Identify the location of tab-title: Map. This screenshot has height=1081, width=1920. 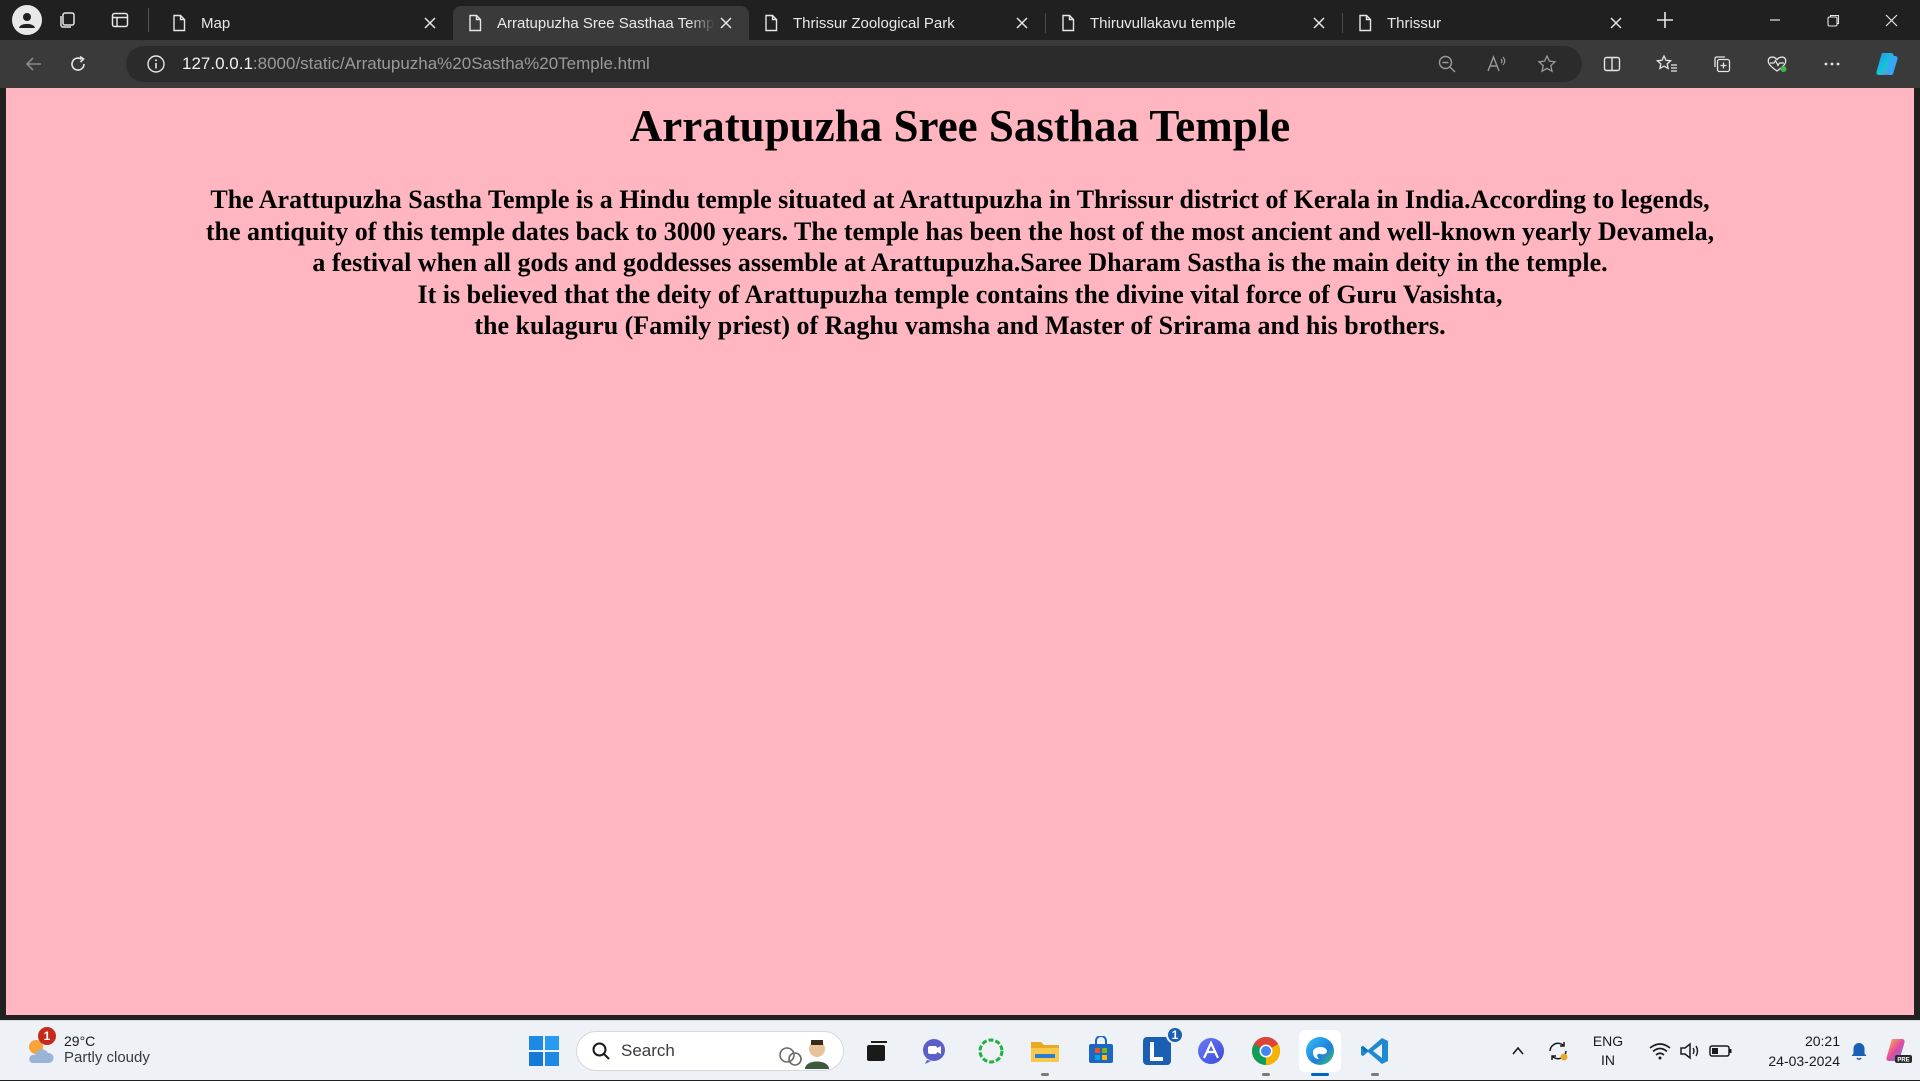
(216, 23).